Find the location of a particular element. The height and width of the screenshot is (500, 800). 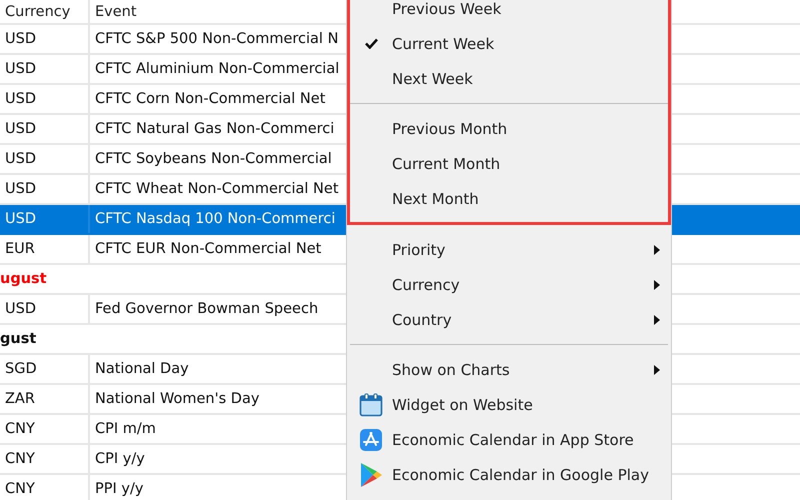

event-cell: CFTC EUR Non-Commercial Net is located at coordinates (208, 249).